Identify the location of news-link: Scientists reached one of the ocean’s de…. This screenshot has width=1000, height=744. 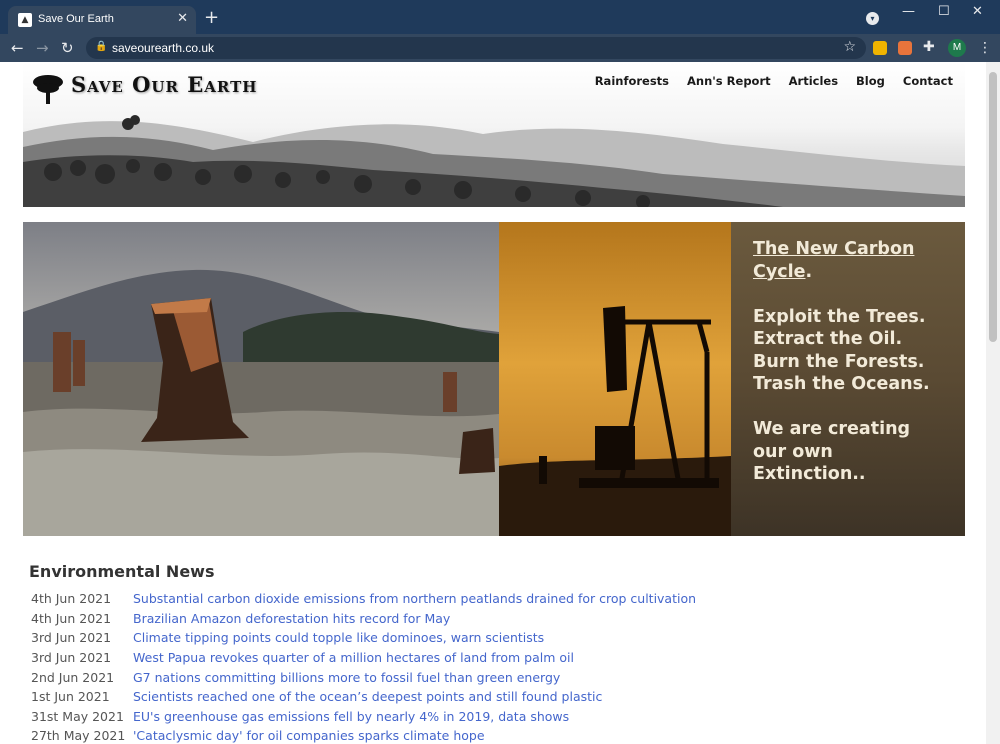
(367, 696).